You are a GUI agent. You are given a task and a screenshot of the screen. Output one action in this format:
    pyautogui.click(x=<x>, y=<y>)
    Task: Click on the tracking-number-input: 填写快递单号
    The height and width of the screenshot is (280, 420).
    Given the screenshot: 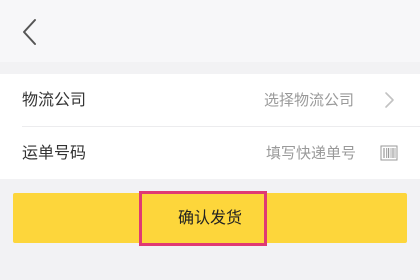 What is the action you would take?
    pyautogui.click(x=311, y=153)
    